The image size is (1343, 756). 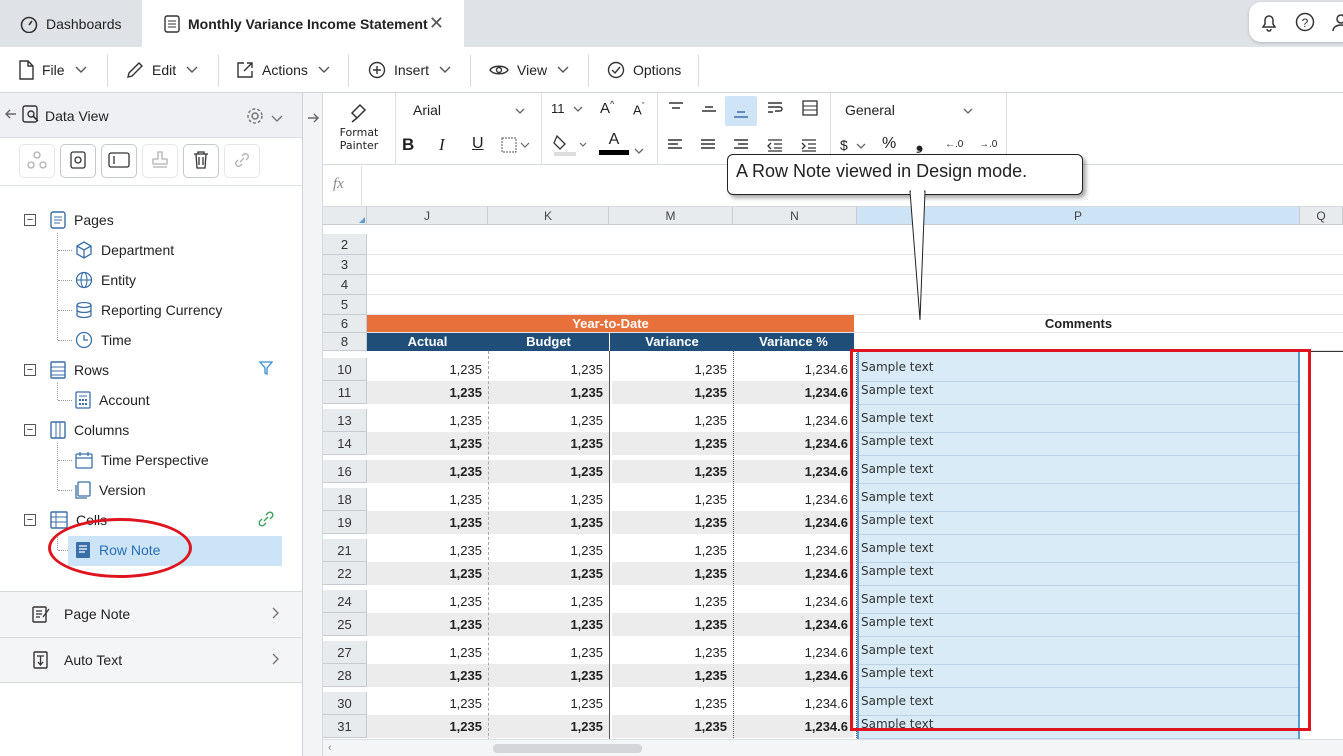 I want to click on font-family-select: Arial, so click(x=469, y=110).